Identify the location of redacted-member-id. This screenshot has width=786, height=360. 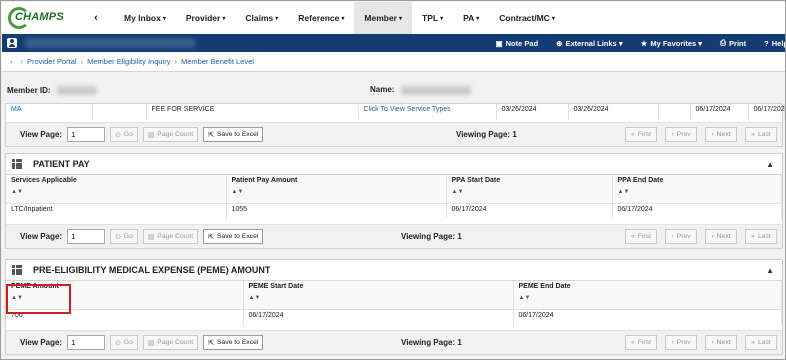
(76, 90).